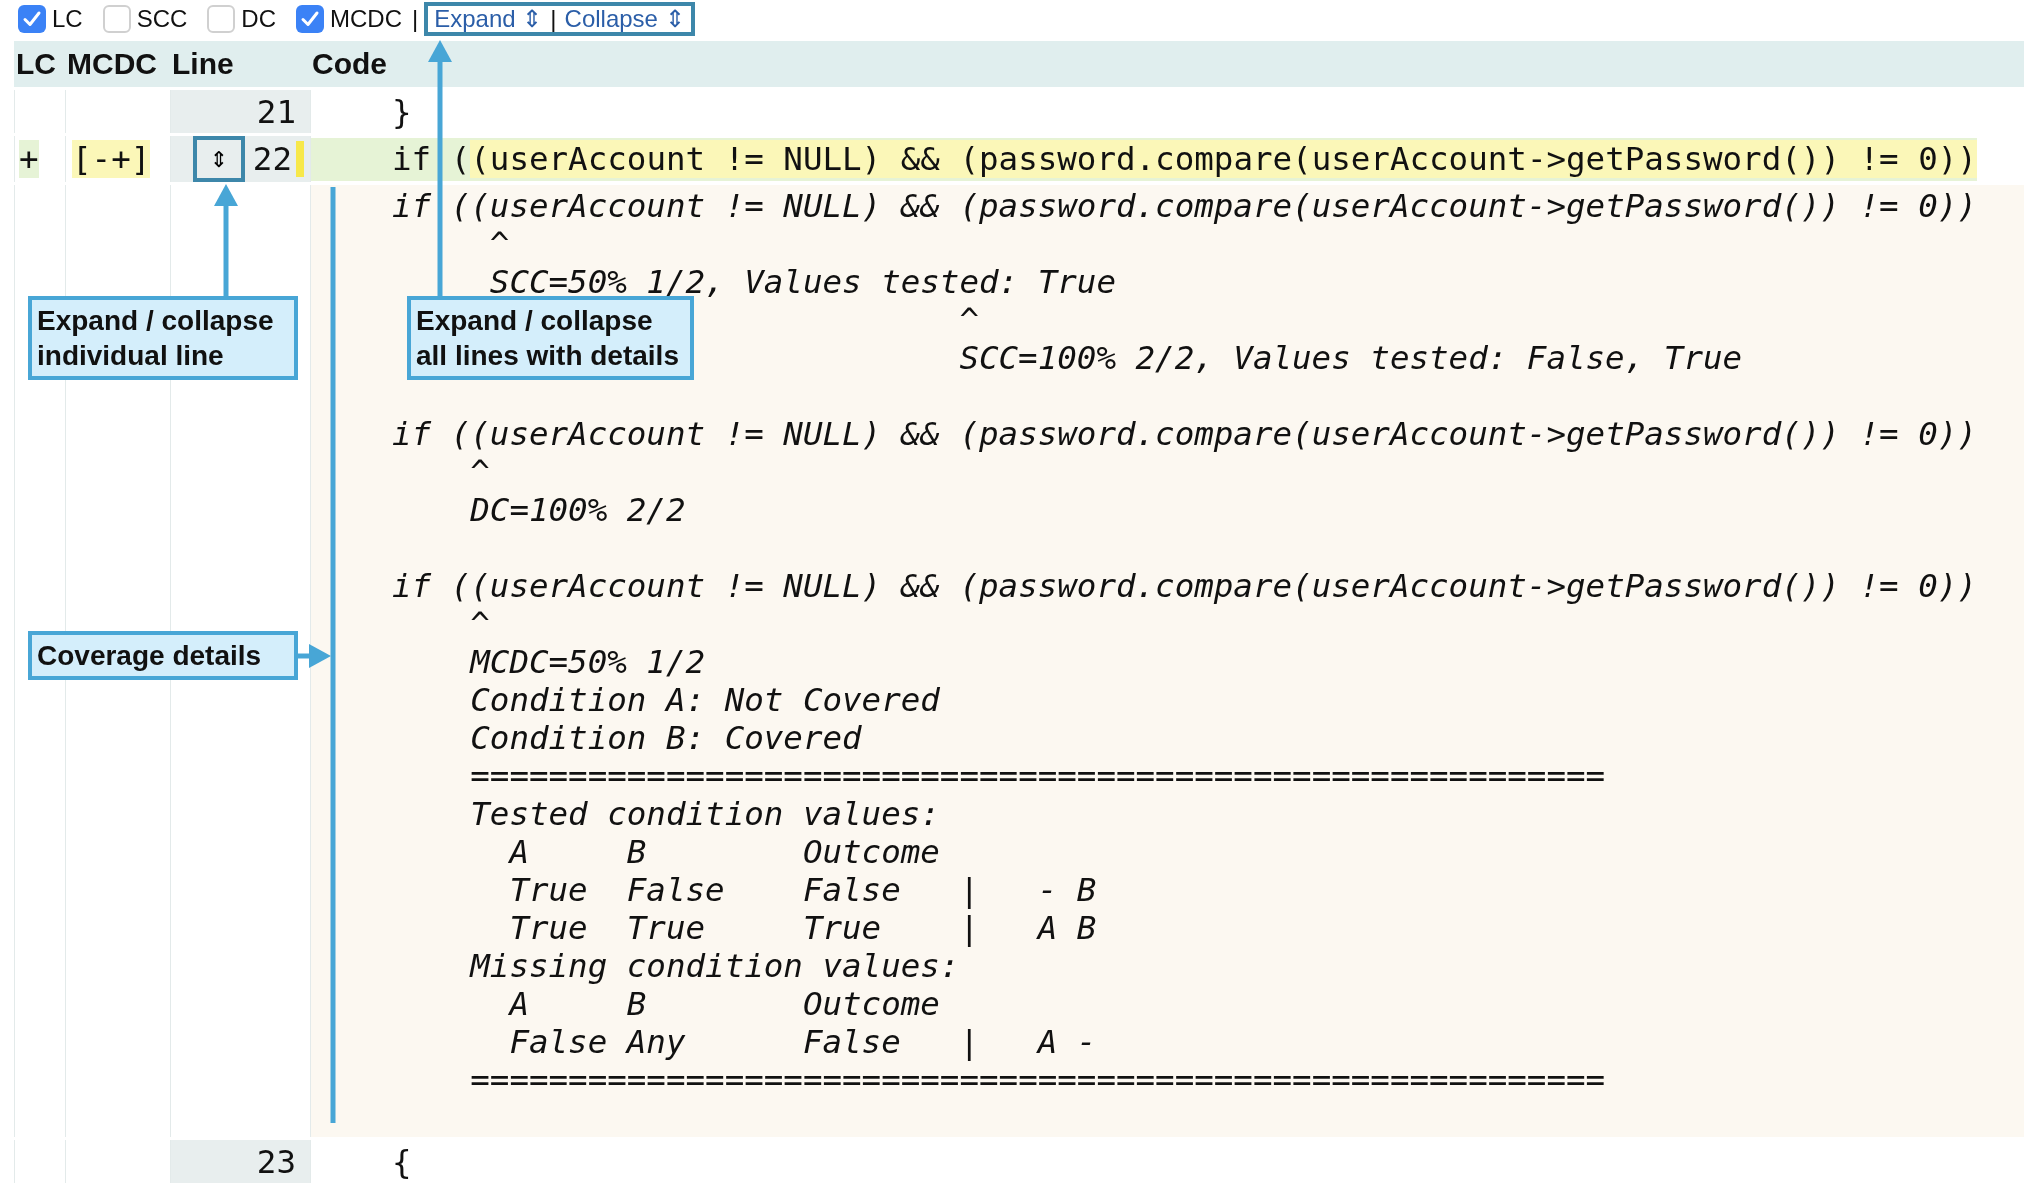  I want to click on line-number: 21, so click(276, 111).